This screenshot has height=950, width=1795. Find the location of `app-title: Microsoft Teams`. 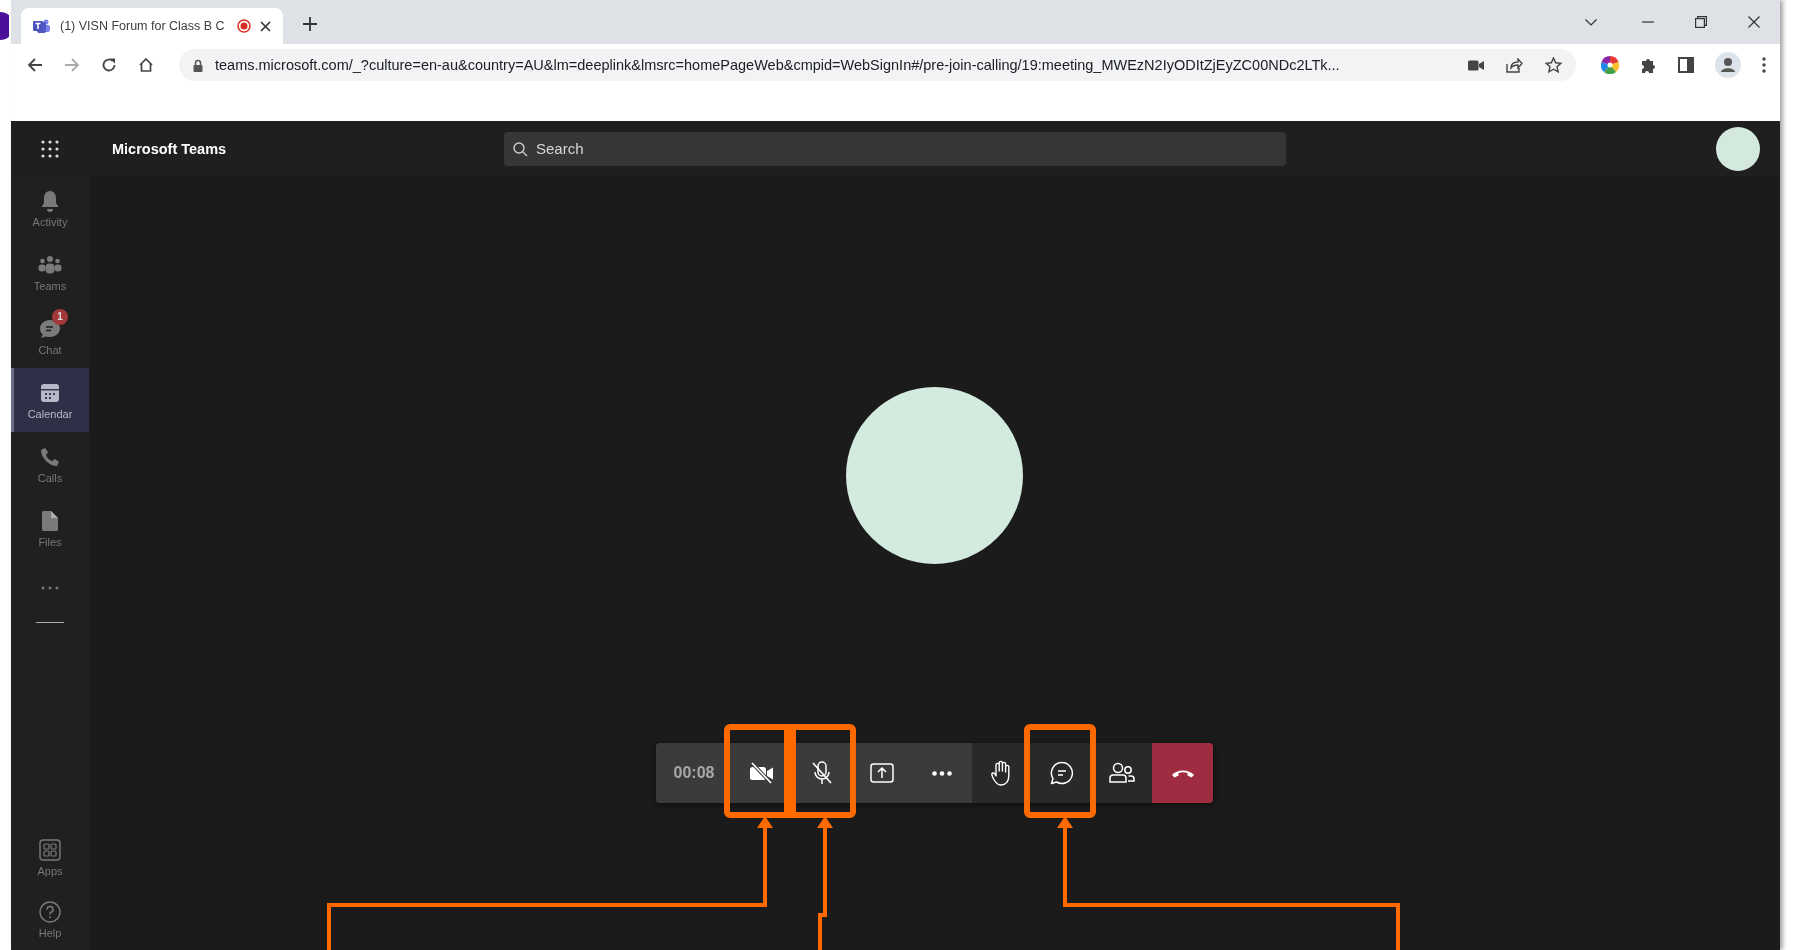

app-title: Microsoft Teams is located at coordinates (169, 148).